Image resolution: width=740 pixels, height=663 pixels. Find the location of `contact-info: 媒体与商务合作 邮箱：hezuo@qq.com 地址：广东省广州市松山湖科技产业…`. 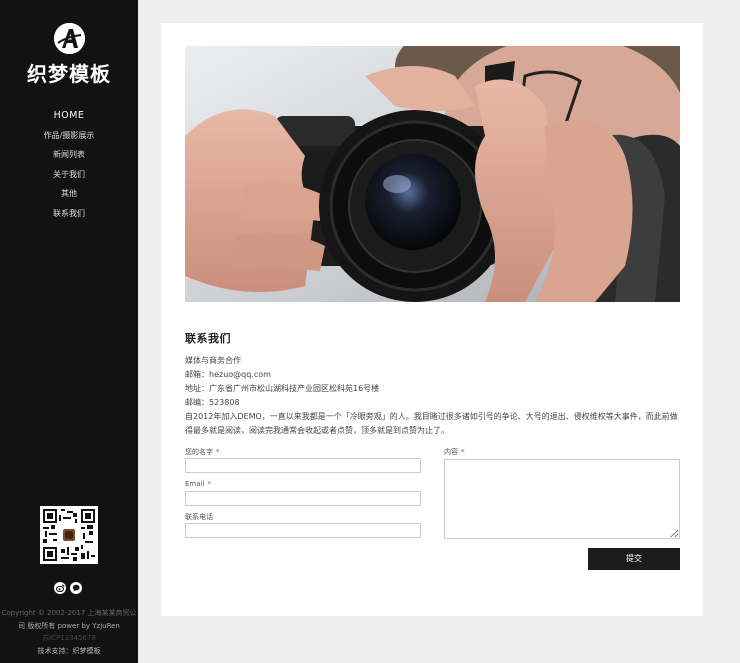

contact-info: 媒体与商务合作 邮箱：hezuo@qq.com 地址：广东省广州市松山湖科技产业… is located at coordinates (432, 396).